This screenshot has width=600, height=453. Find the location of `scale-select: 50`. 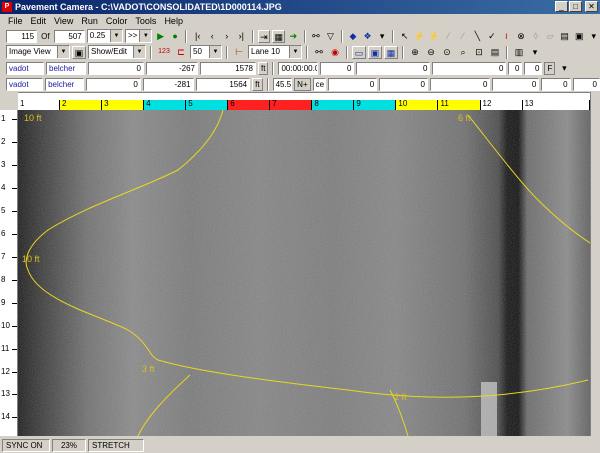

scale-select: 50 is located at coordinates (206, 52).